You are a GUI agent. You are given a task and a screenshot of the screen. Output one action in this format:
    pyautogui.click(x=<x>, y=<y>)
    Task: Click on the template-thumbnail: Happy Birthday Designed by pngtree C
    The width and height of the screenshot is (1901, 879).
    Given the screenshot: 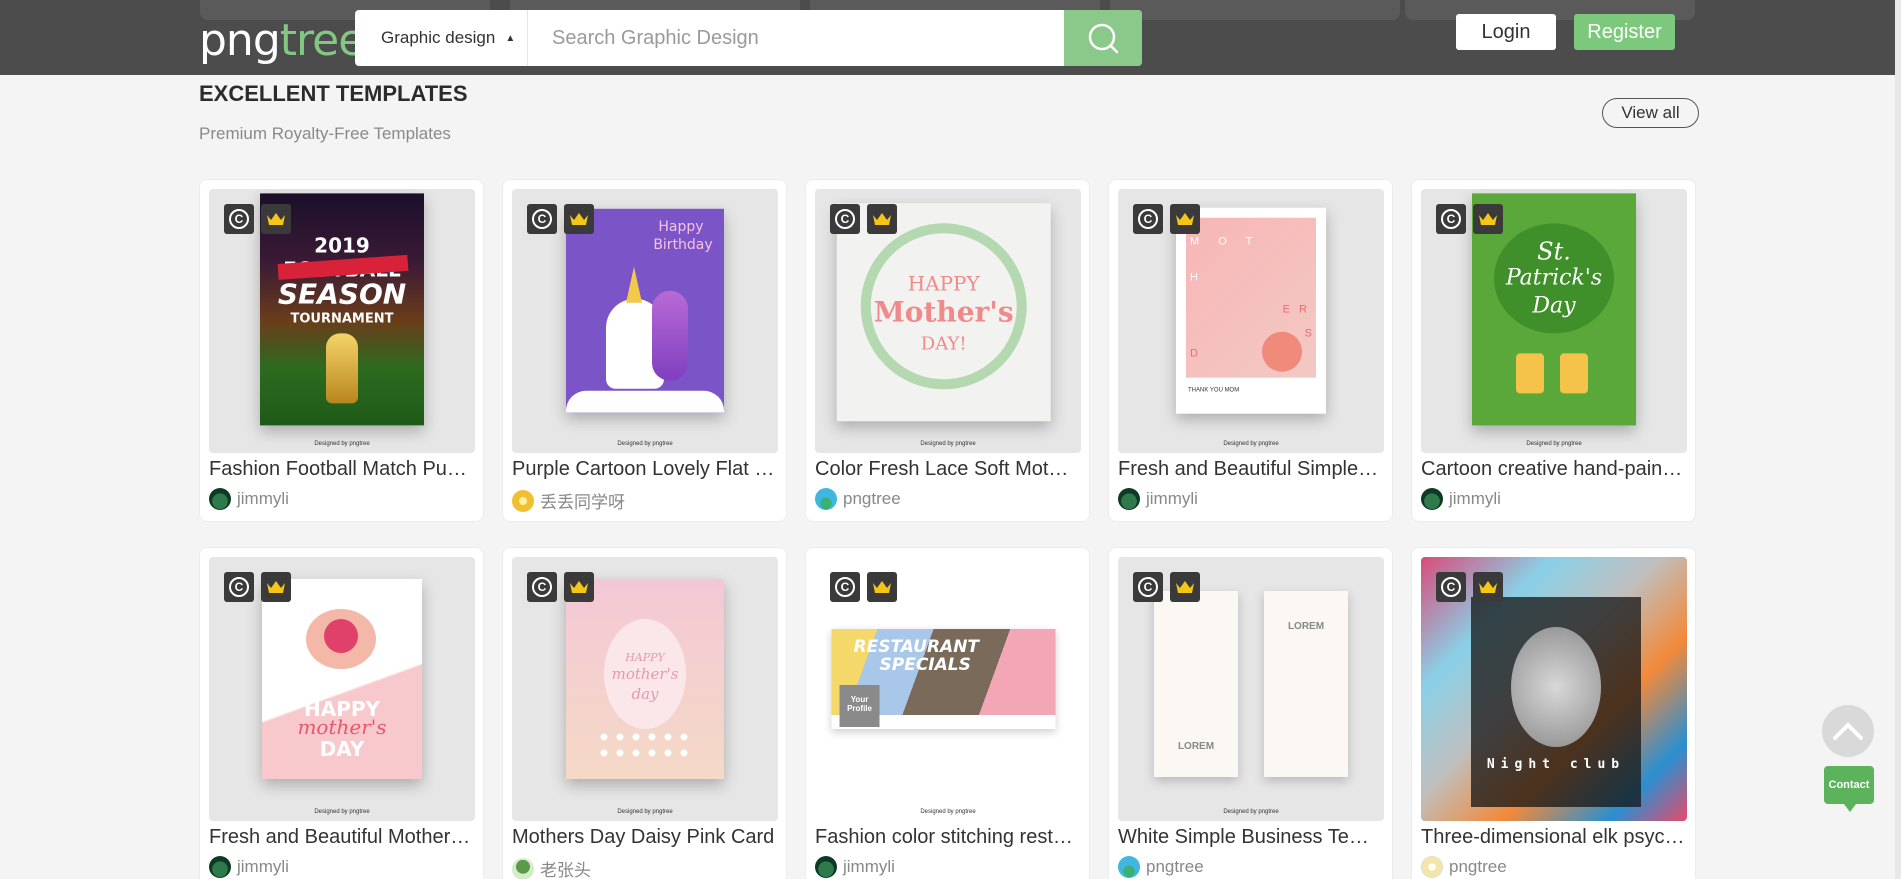 What is the action you would take?
    pyautogui.click(x=645, y=321)
    